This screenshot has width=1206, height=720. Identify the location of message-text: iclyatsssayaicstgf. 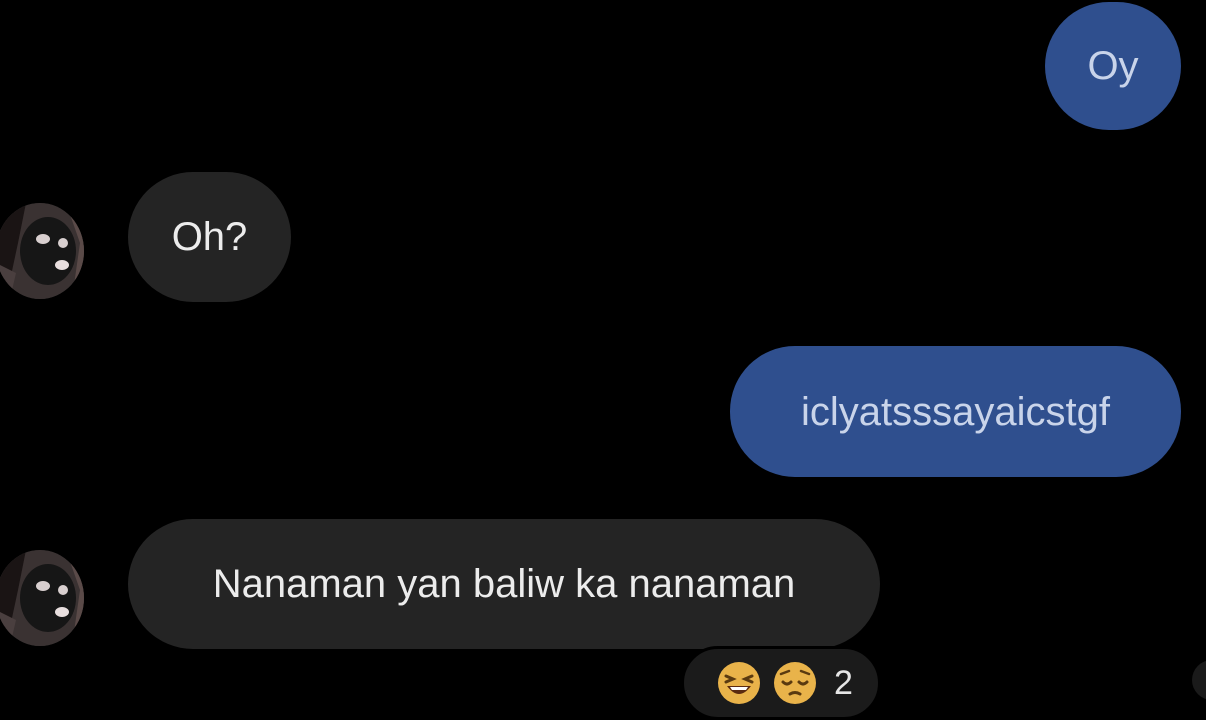
(955, 411).